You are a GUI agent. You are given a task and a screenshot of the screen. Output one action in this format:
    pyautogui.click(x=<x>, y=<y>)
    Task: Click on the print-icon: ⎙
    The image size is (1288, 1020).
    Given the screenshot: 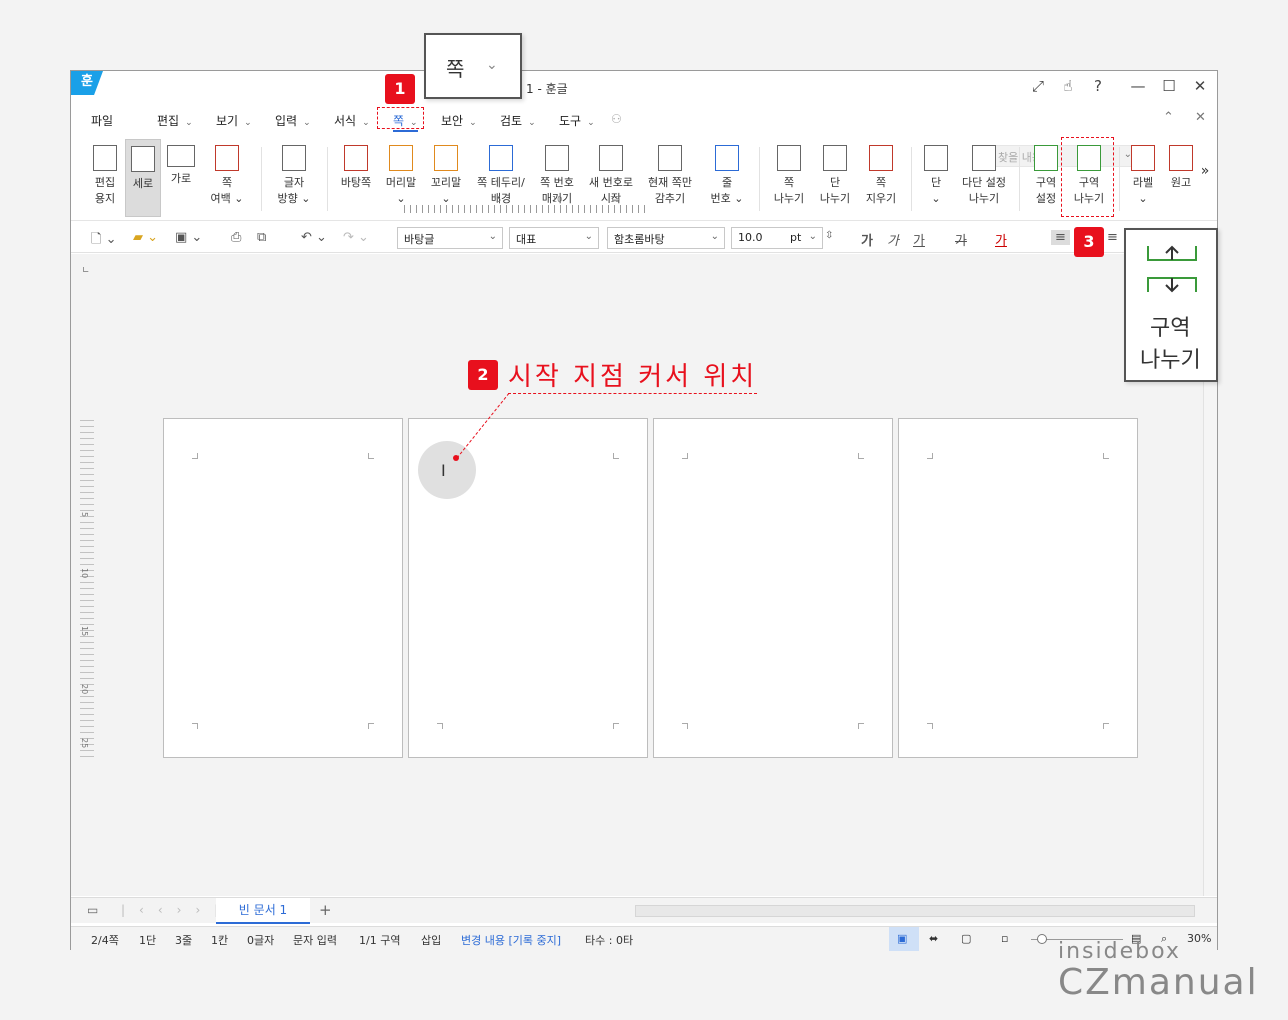 What is the action you would take?
    pyautogui.click(x=236, y=237)
    